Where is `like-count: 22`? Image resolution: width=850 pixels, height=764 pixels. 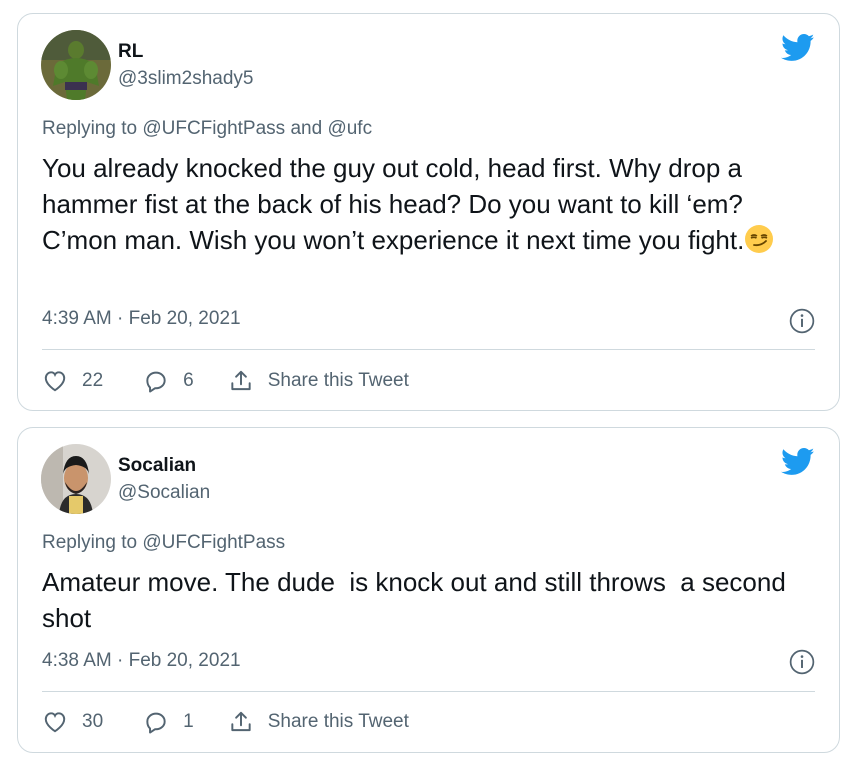
like-count: 22 is located at coordinates (93, 380).